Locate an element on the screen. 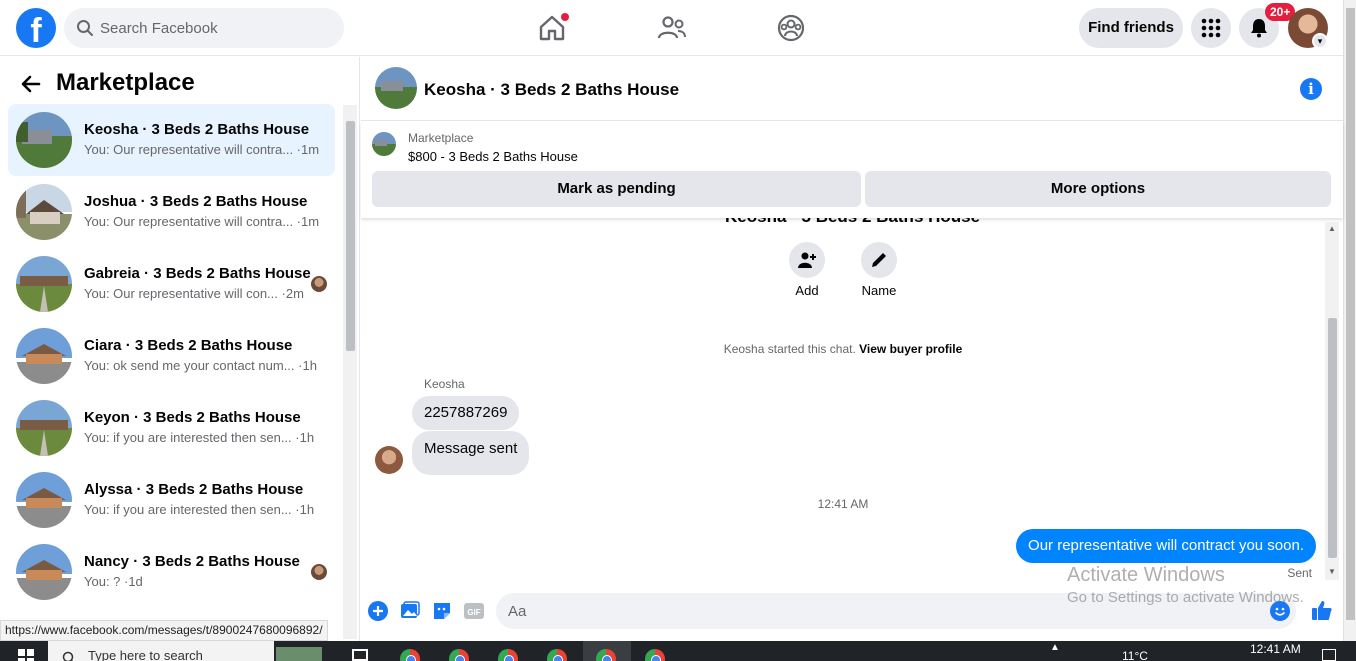 This screenshot has width=1356, height=661. conversation-preview: You: Our representative will con... ·2m is located at coordinates (194, 293).